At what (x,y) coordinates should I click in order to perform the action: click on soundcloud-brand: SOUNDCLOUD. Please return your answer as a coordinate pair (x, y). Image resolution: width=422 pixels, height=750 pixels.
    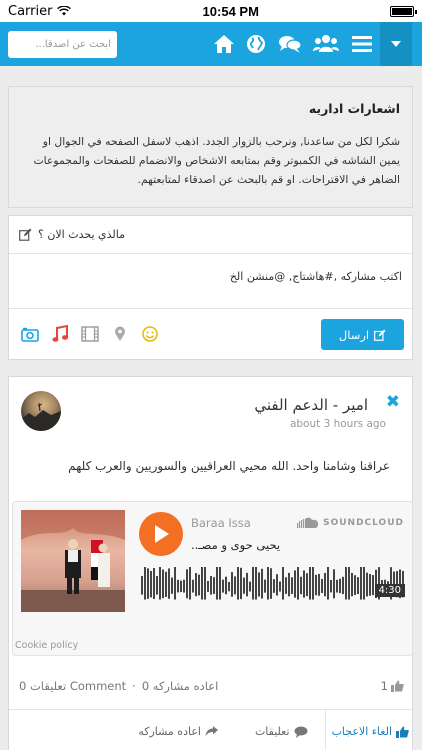
    Looking at the image, I should click on (350, 522).